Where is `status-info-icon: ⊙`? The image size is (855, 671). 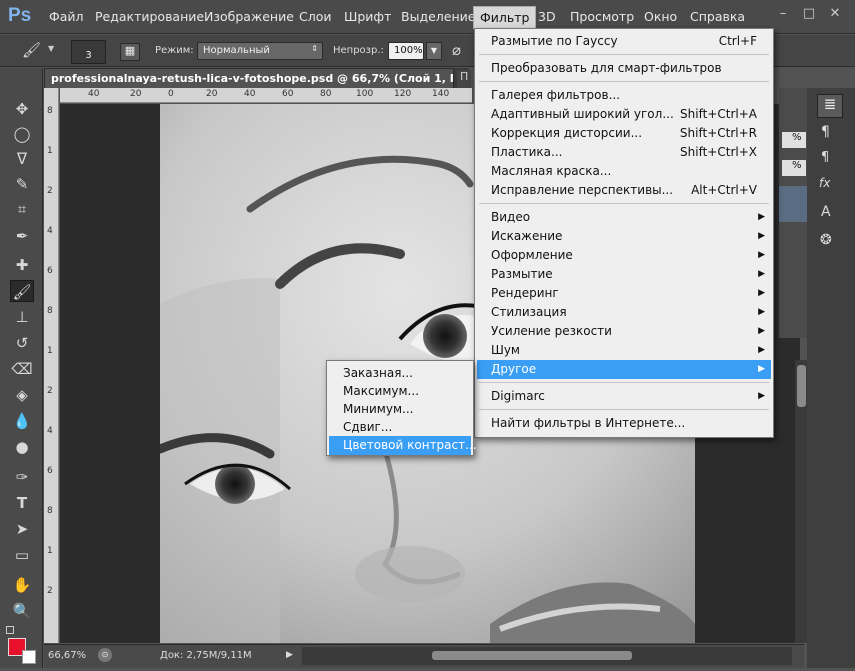
status-info-icon: ⊙ is located at coordinates (105, 655).